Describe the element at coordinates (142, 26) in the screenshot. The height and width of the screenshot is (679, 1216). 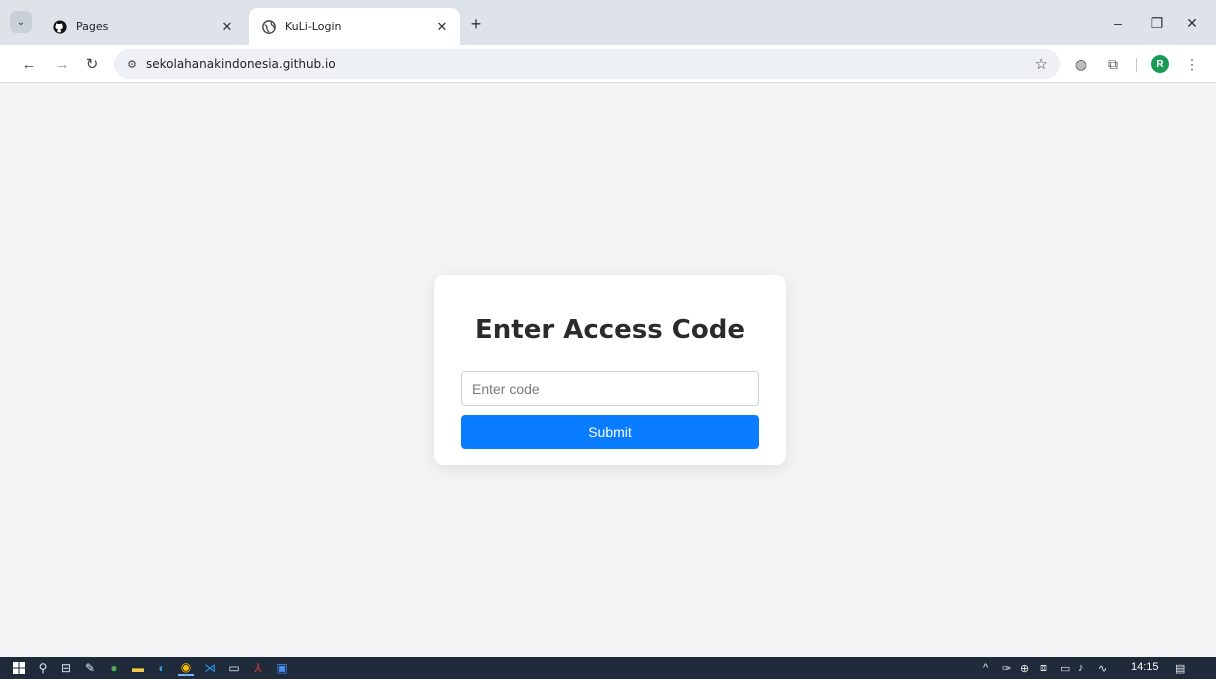
I see `tab-pages: Pages ✕` at that location.